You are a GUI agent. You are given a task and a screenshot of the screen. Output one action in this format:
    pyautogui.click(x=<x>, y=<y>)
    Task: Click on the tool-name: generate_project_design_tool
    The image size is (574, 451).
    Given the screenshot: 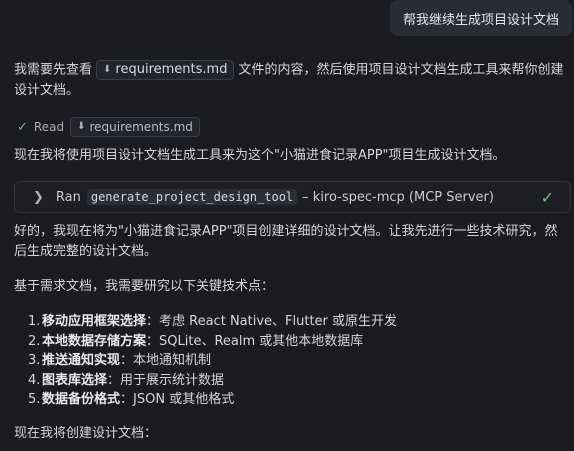 What is the action you would take?
    pyautogui.click(x=192, y=197)
    